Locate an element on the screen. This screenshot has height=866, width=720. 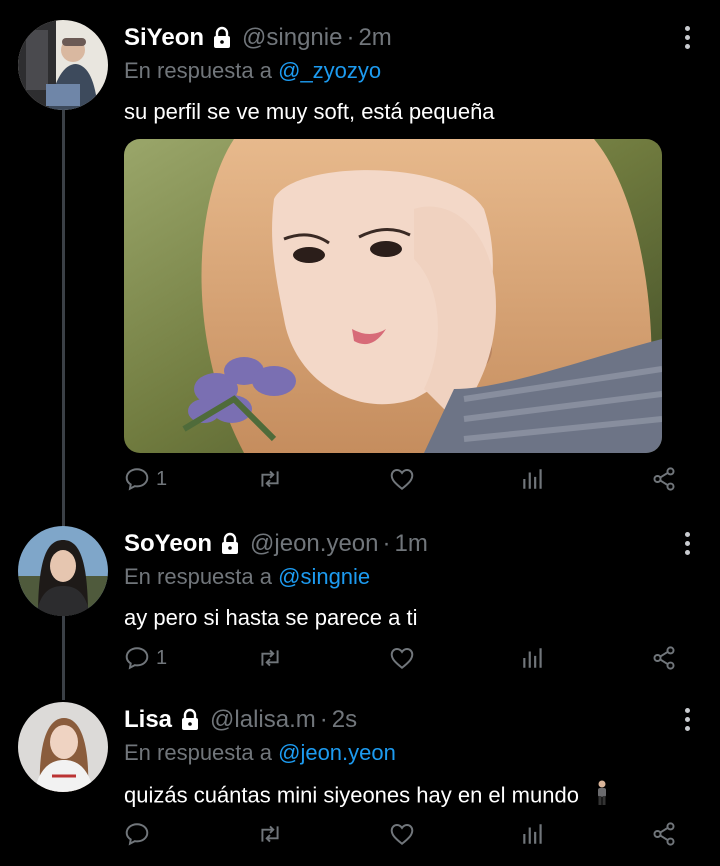
tweet-header: Lisa @lalisa.m · 2s is located at coordinates (412, 720).